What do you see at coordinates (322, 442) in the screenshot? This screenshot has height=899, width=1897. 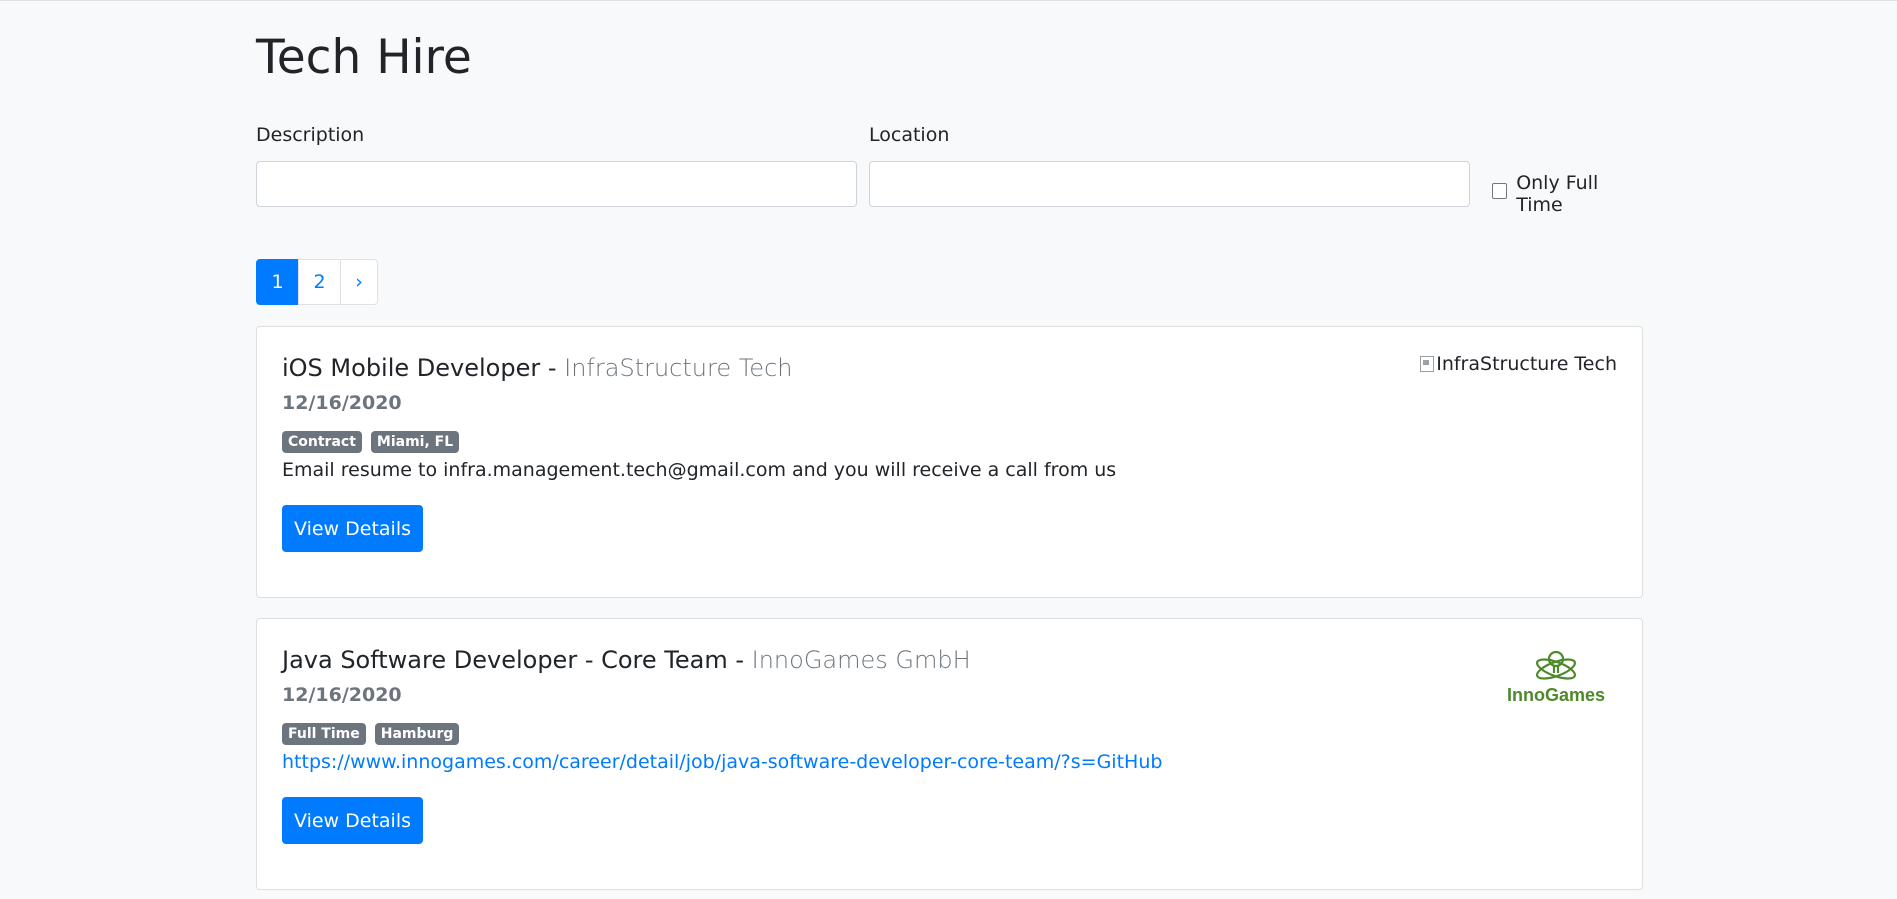 I see `job-type-badge: Contract` at bounding box center [322, 442].